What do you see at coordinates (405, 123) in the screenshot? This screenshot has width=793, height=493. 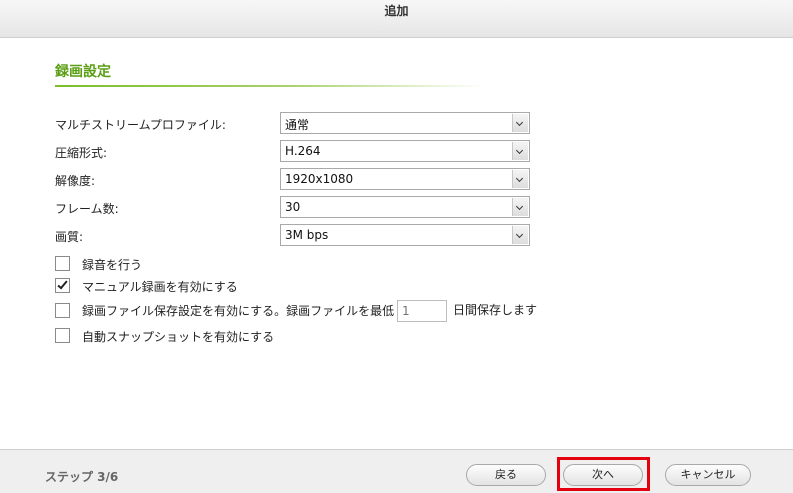 I see `multistream-profile-select: 通常` at bounding box center [405, 123].